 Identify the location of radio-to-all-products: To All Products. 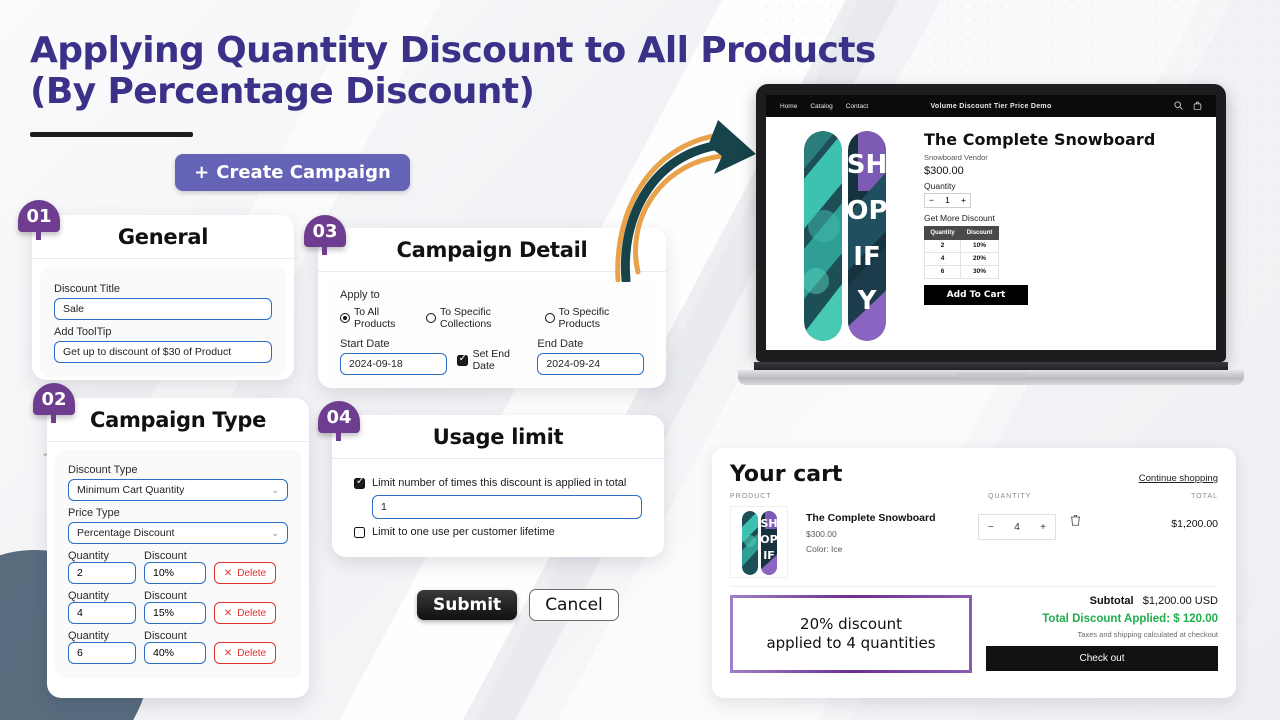
(378, 318).